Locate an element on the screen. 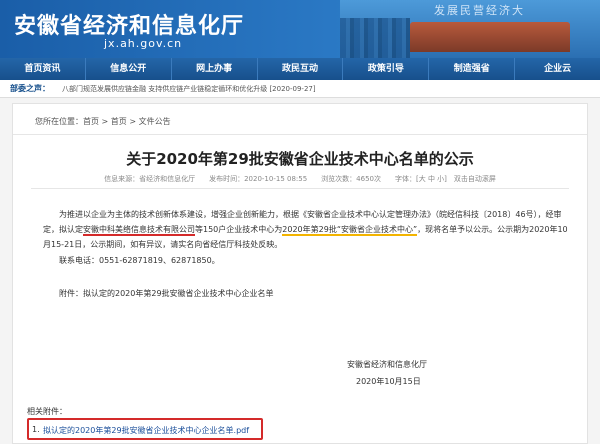 Image resolution: width=600 pixels, height=444 pixels. main-nav: 首页资讯 信息公开 网上办事 政民互动 政策引导 制造强省 企业云 is located at coordinates (300, 69).